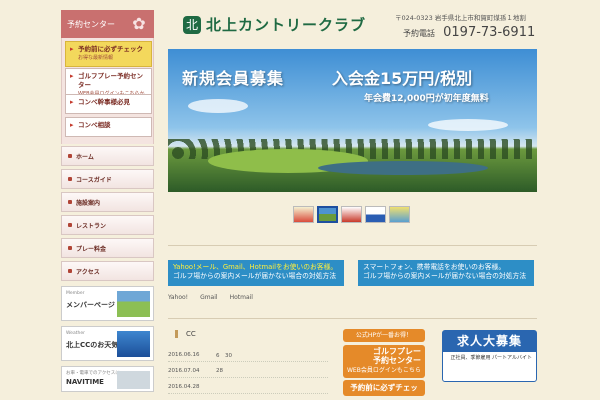 This screenshot has width=600, height=400. What do you see at coordinates (133, 380) in the screenshot?
I see `map-thumbnail` at bounding box center [133, 380].